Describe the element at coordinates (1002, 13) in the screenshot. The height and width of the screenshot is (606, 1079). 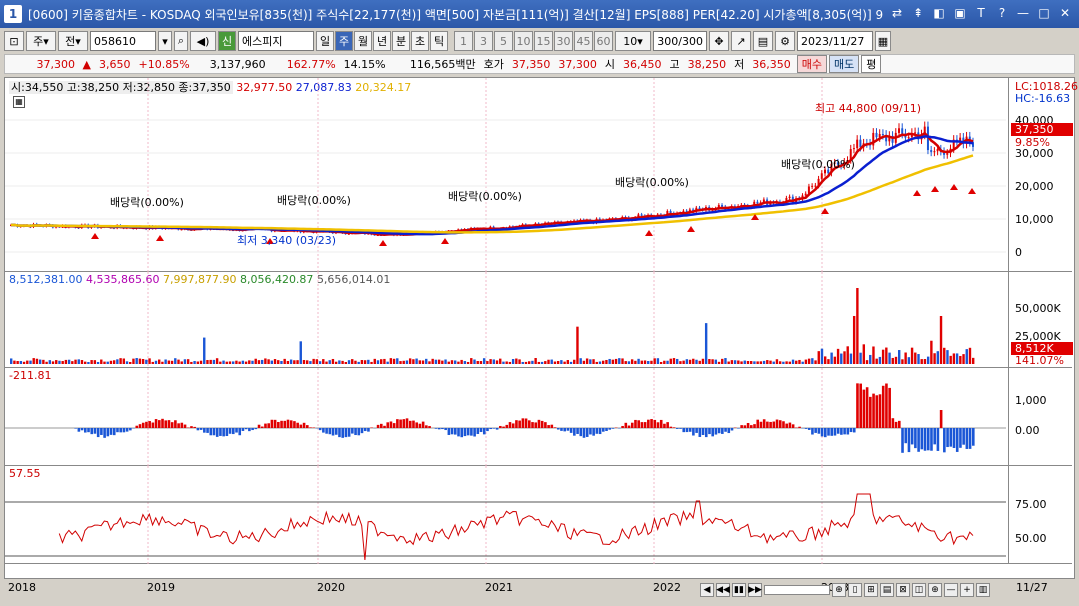
I see `help-icon: ?` at that location.